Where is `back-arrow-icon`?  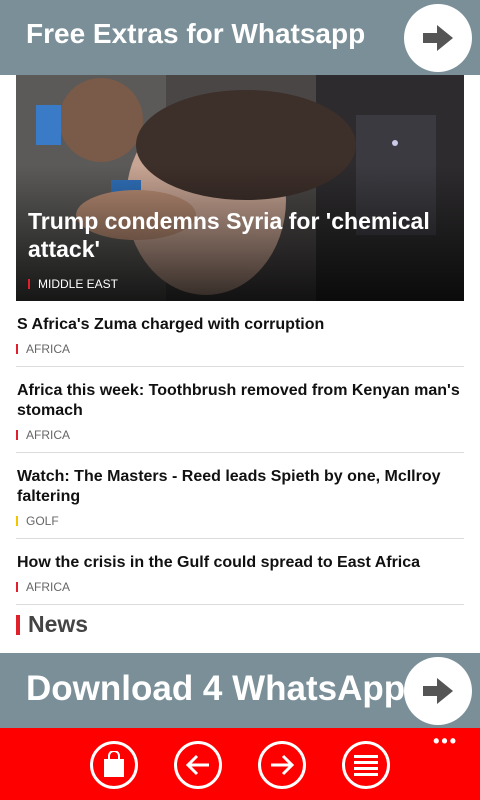
back-arrow-icon is located at coordinates (197, 765).